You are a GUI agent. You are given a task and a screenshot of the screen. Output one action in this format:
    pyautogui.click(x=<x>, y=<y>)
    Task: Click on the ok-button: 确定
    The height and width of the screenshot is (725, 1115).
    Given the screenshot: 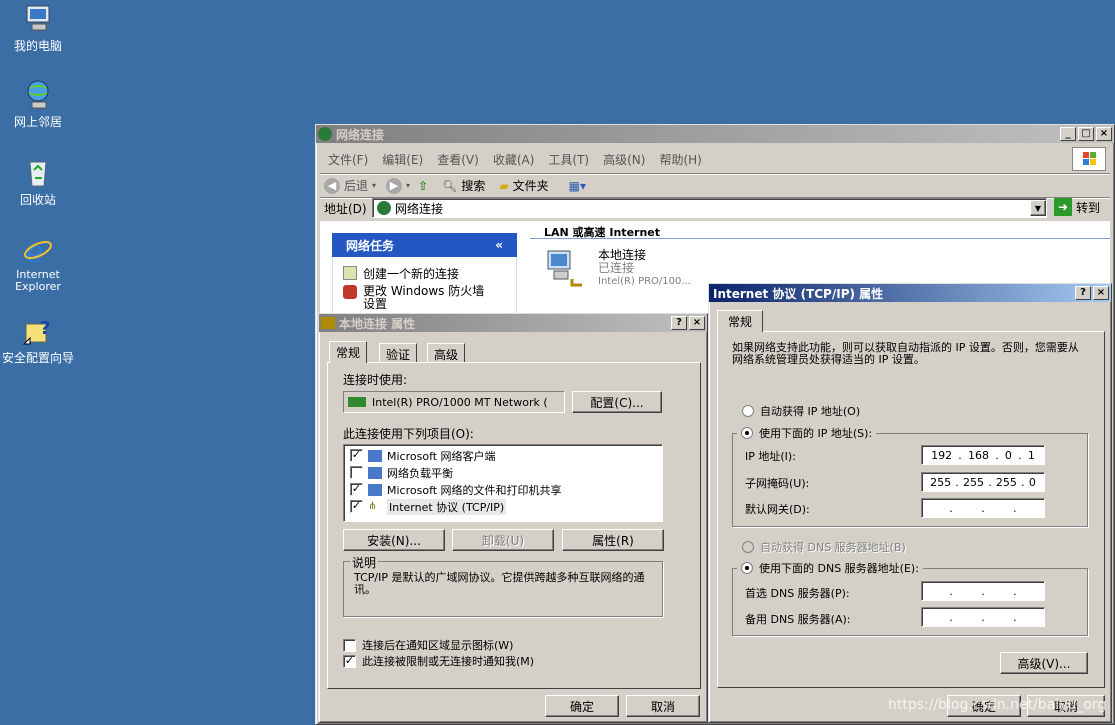 What is the action you would take?
    pyautogui.click(x=582, y=706)
    